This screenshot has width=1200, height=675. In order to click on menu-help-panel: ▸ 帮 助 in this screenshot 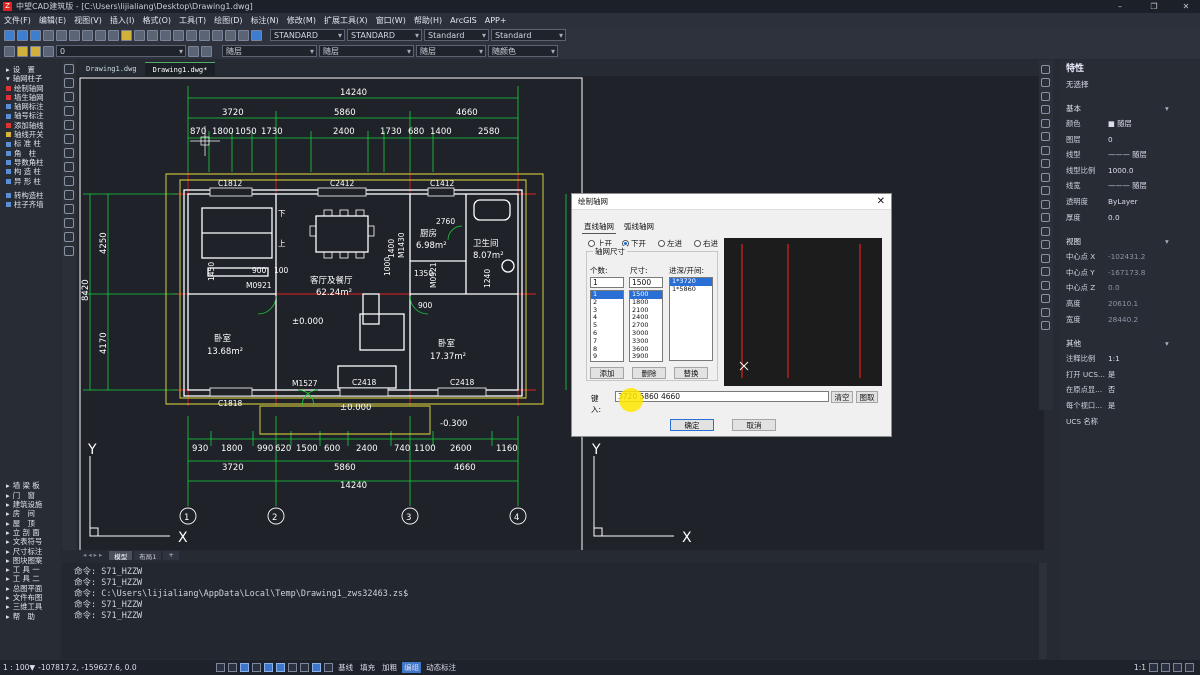, I will do `click(30, 616)`.